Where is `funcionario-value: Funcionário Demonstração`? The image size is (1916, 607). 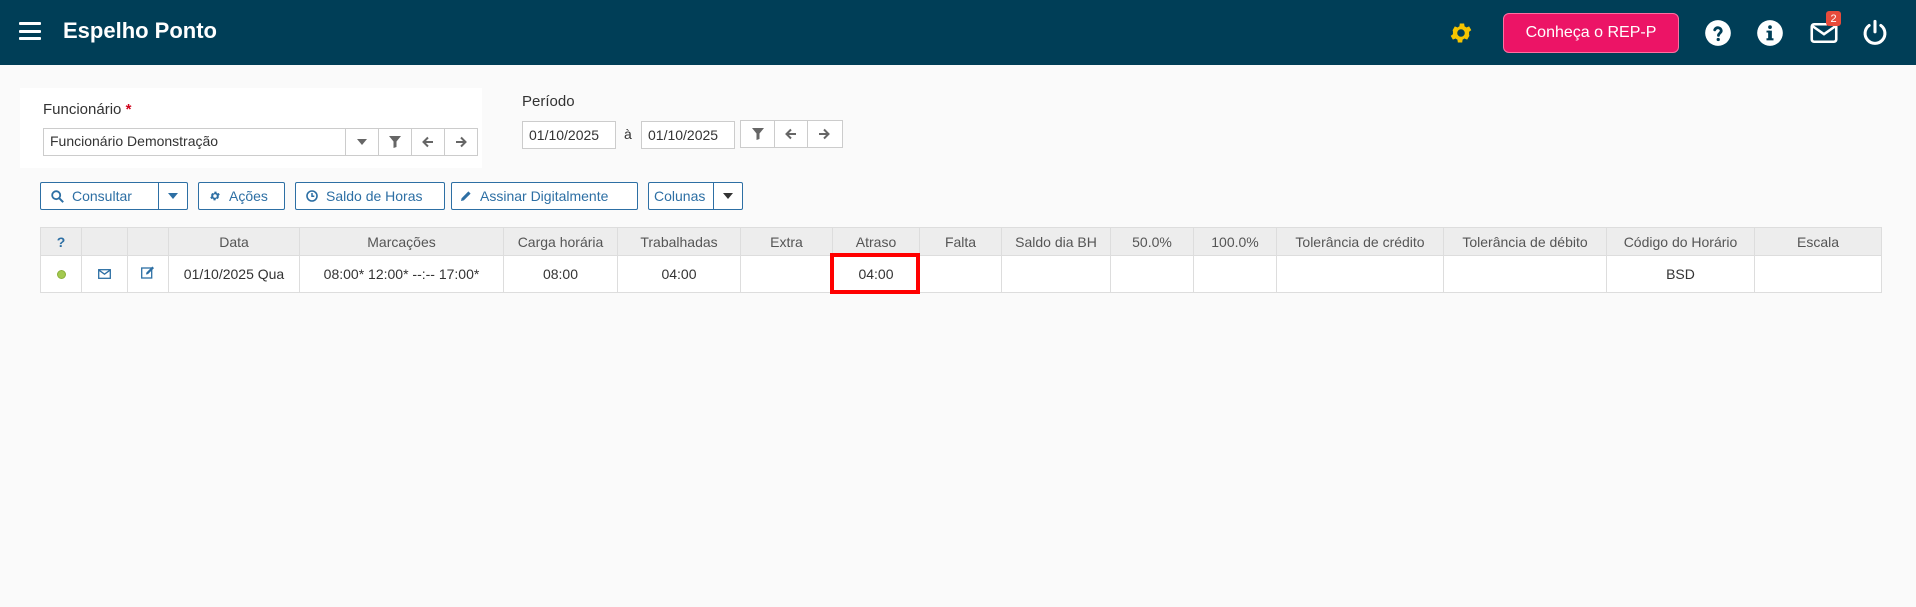 funcionario-value: Funcionário Demonstração is located at coordinates (194, 142).